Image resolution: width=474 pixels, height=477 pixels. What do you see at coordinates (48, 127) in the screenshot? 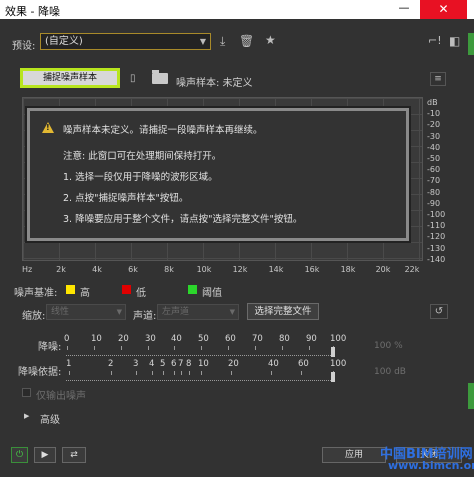
I see `warning-icon: !` at bounding box center [48, 127].